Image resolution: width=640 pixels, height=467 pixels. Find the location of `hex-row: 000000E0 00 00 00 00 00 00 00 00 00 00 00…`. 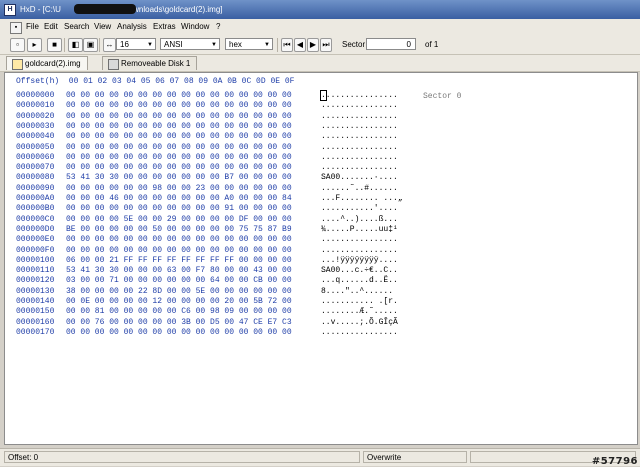

hex-row: 000000E0 00 00 00 00 00 00 00 00 00 00 00… is located at coordinates (211, 240).